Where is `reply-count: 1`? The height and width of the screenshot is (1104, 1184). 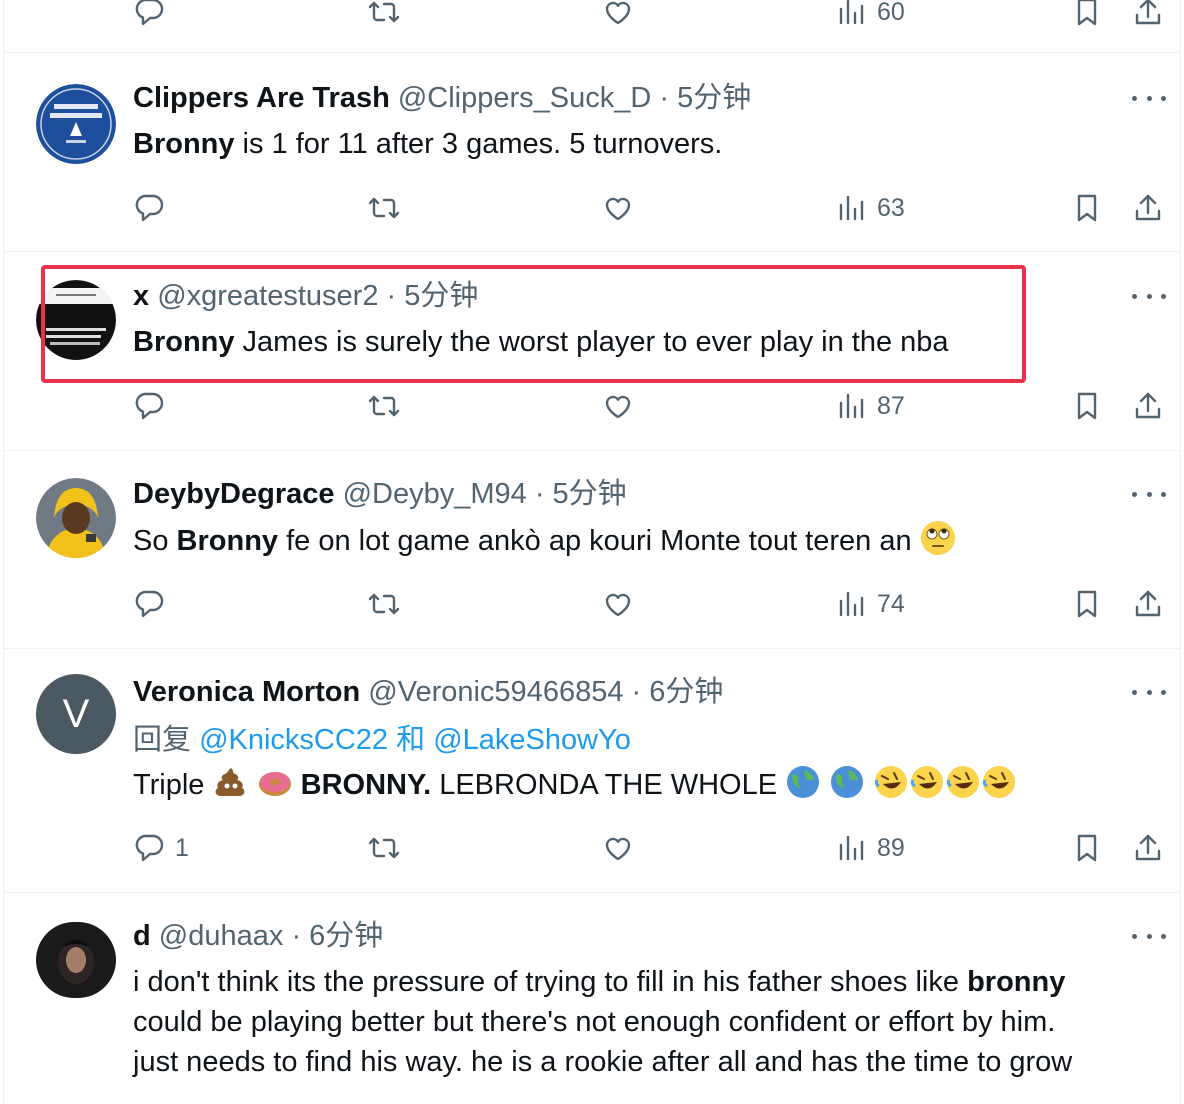 reply-count: 1 is located at coordinates (182, 847).